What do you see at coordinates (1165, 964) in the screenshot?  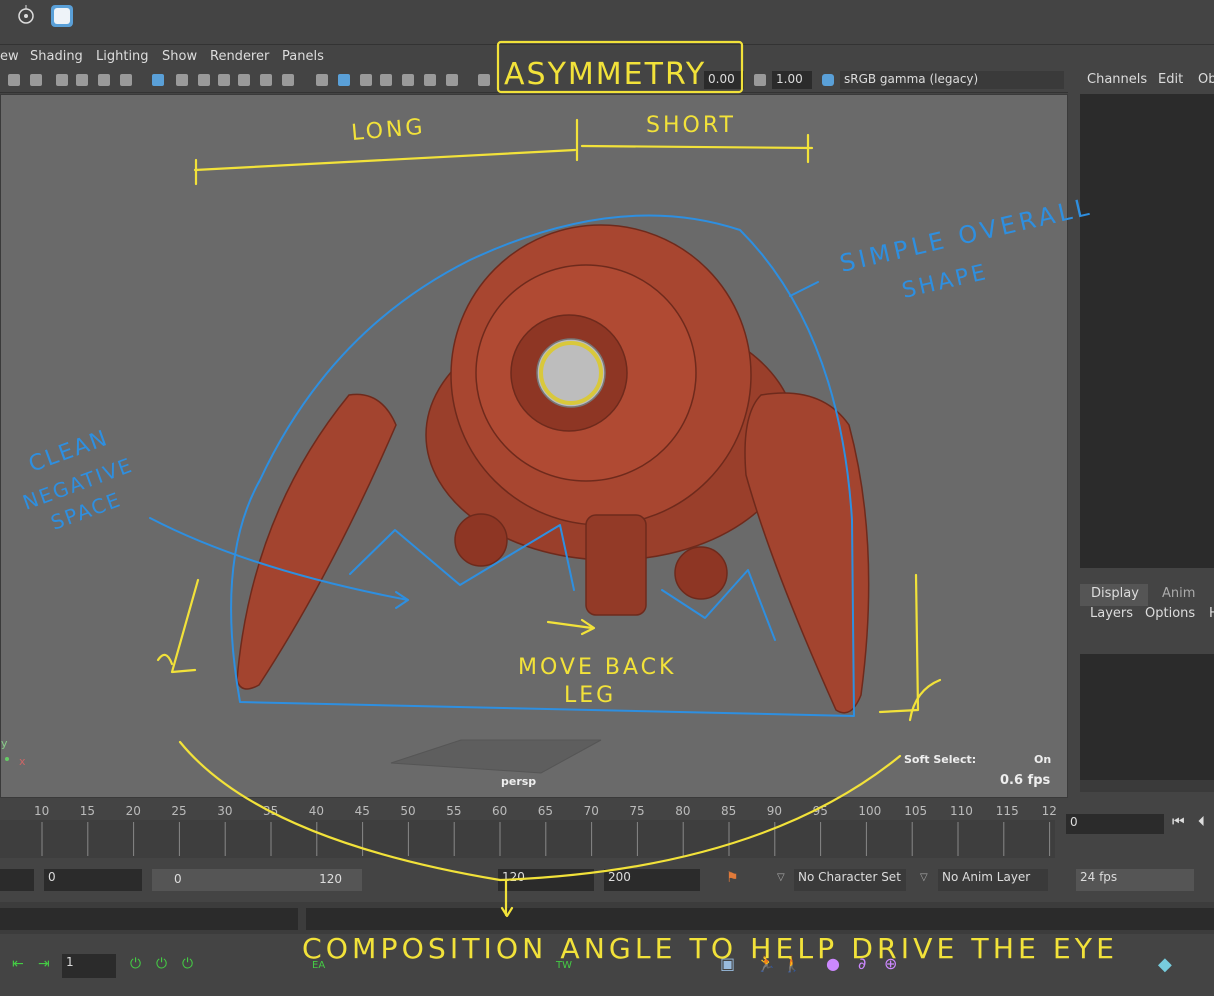 I see `diamond-icon: ◆` at bounding box center [1165, 964].